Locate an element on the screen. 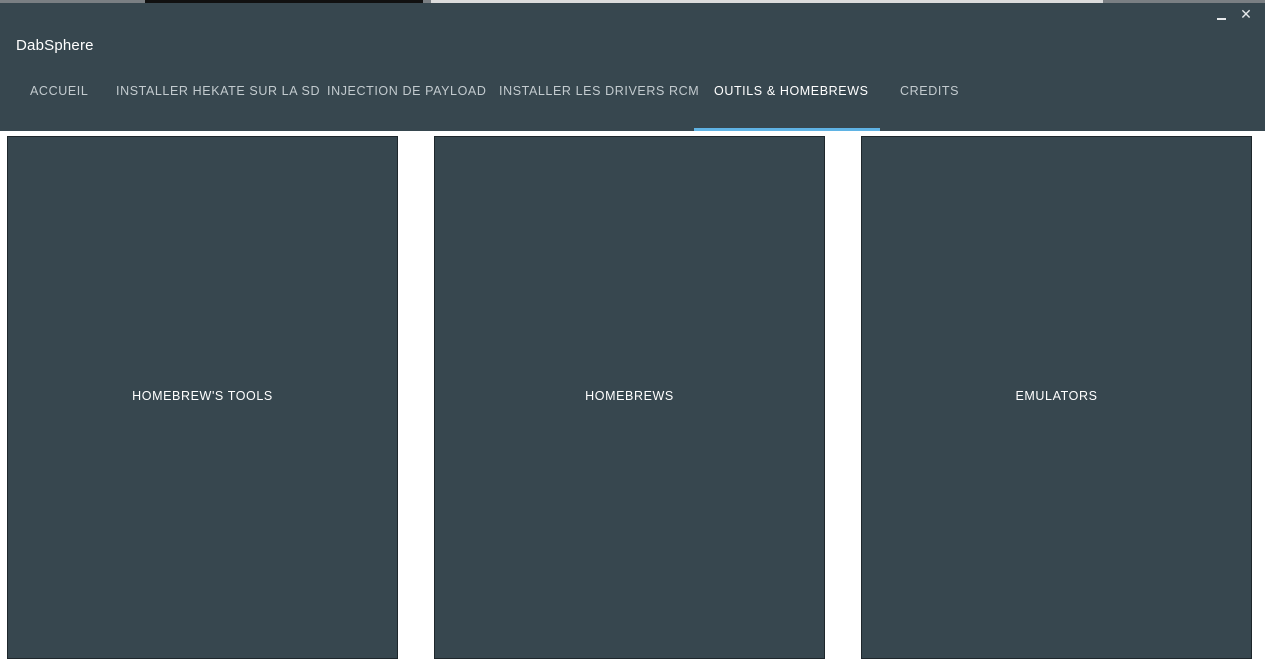 The image size is (1265, 663). tab-accueil: ACCUEIL is located at coordinates (59, 102).